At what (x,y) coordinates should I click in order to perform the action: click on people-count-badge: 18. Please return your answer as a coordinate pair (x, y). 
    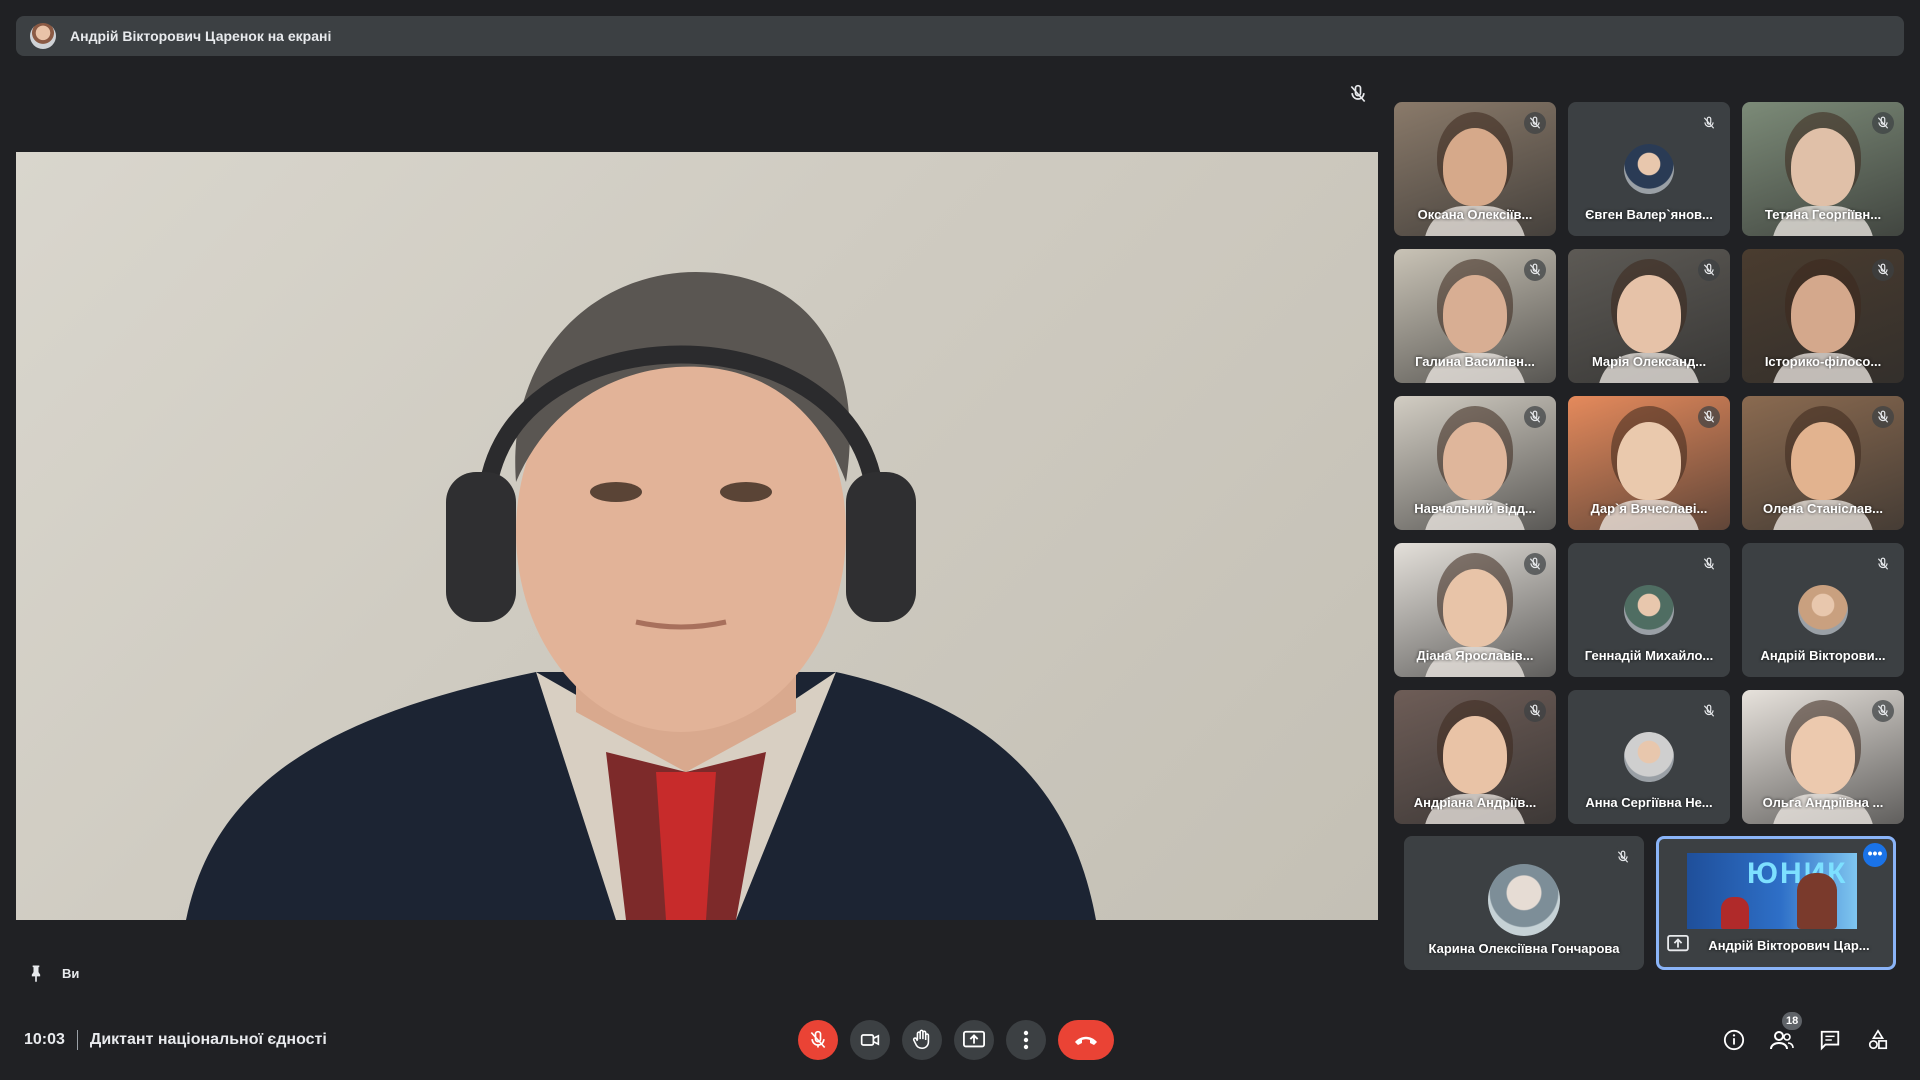
    Looking at the image, I should click on (1792, 1021).